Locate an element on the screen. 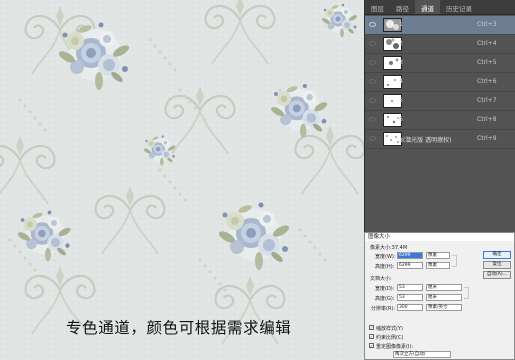 The width and height of the screenshot is (515, 360). reset-button: 复位 is located at coordinates (497, 265).